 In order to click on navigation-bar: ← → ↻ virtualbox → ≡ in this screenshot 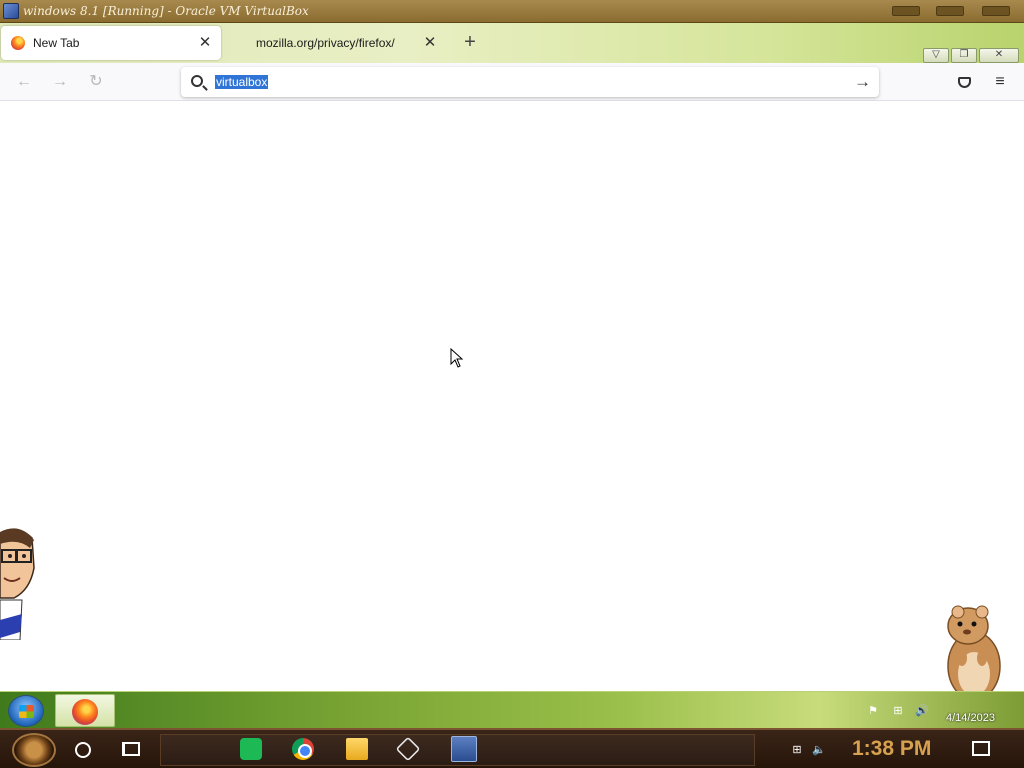, I will do `click(512, 82)`.